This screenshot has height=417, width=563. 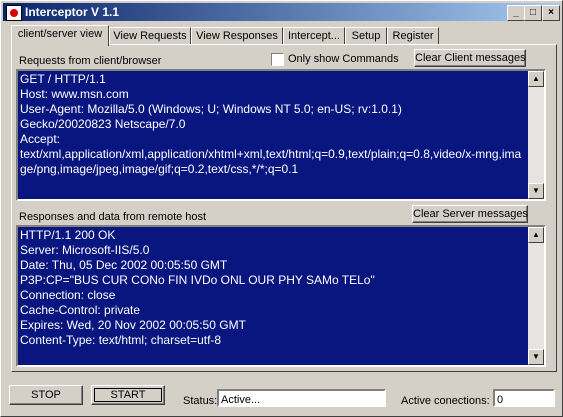 What do you see at coordinates (343, 59) in the screenshot?
I see `only-show-commands-label: Only show Commands` at bounding box center [343, 59].